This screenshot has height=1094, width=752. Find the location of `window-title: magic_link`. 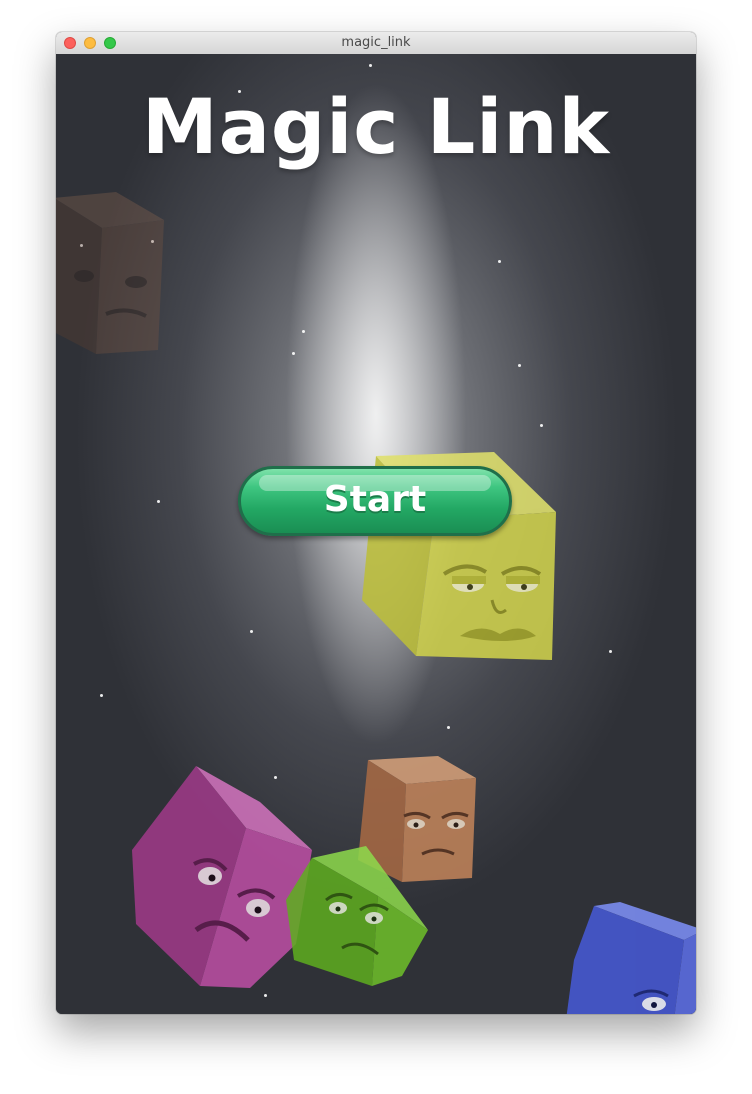

window-title: magic_link is located at coordinates (376, 42).